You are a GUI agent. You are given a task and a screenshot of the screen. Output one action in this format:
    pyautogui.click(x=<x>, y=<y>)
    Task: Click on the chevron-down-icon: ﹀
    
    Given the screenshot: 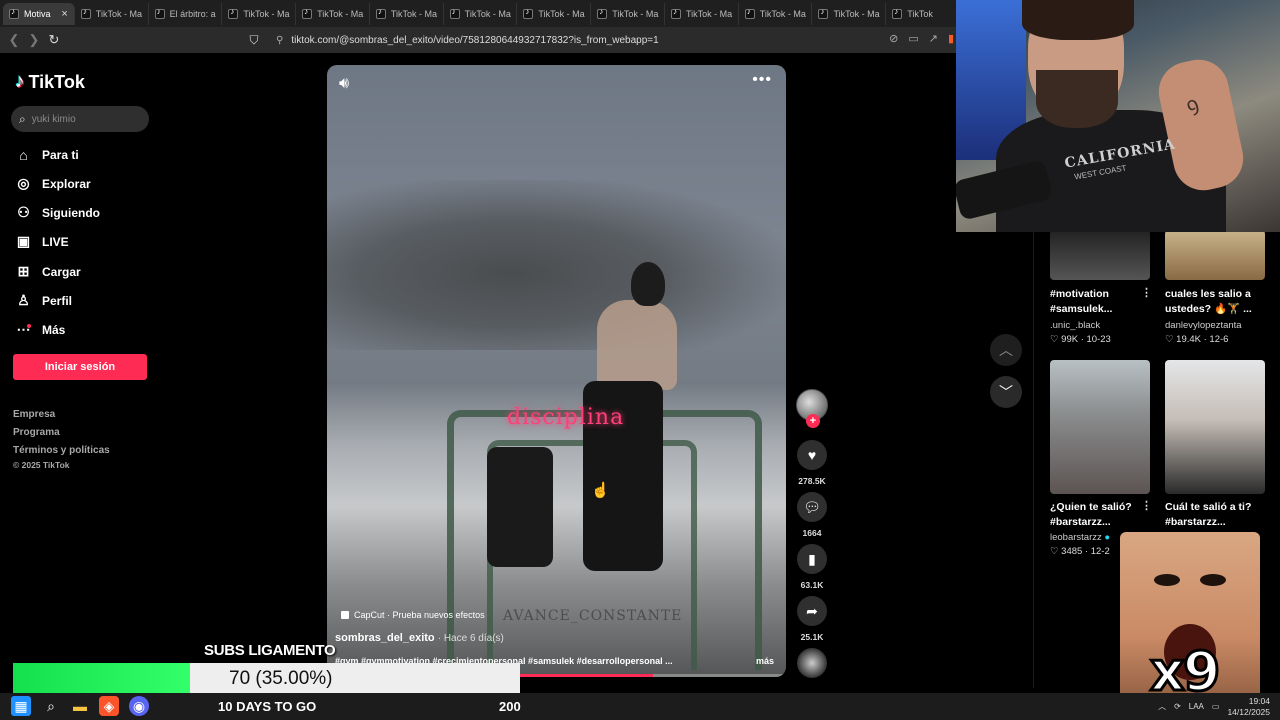 What is the action you would take?
    pyautogui.click(x=1006, y=392)
    